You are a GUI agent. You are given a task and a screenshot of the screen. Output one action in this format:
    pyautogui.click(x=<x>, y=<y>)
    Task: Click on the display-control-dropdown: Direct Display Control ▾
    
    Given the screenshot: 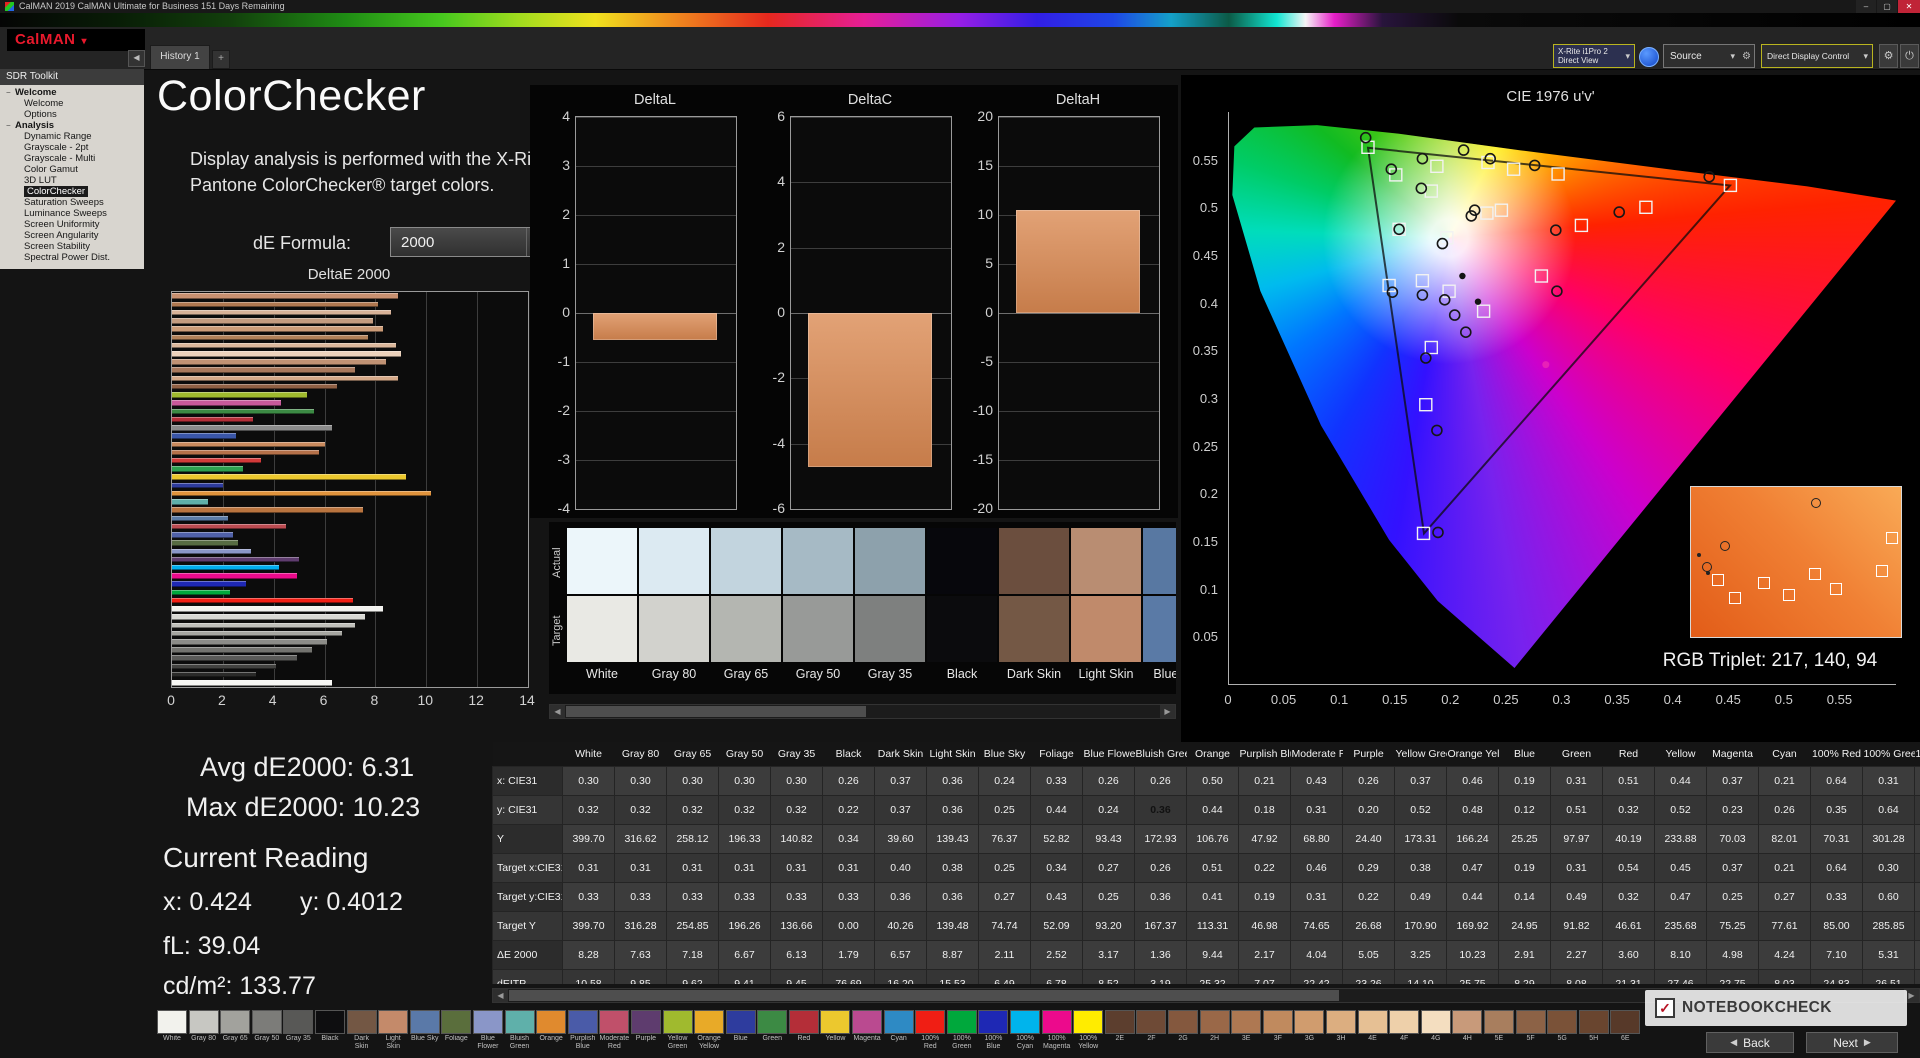 What is the action you would take?
    pyautogui.click(x=1817, y=56)
    